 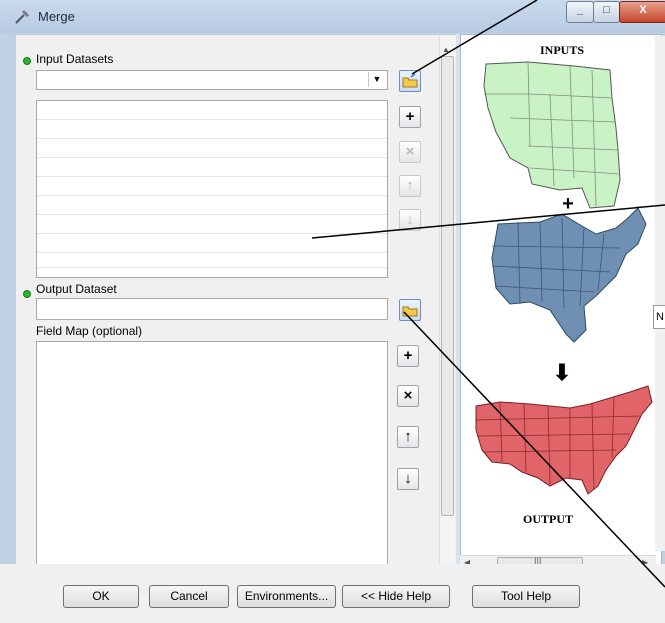 What do you see at coordinates (56, 16) in the screenshot?
I see `window-title: Merge` at bounding box center [56, 16].